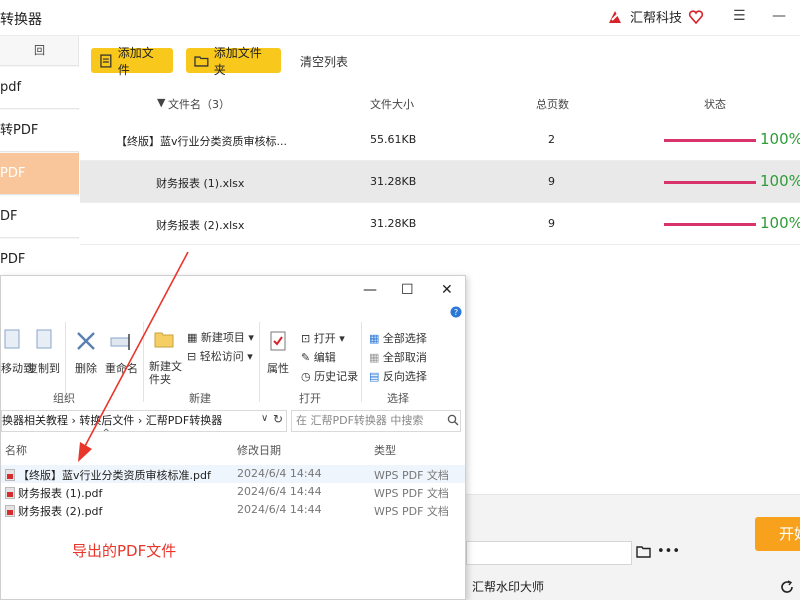  Describe the element at coordinates (112, 420) in the screenshot. I see `breadcrumb: 换器相关教程 › 转换后文件 › 汇帮PDF转换器` at that location.